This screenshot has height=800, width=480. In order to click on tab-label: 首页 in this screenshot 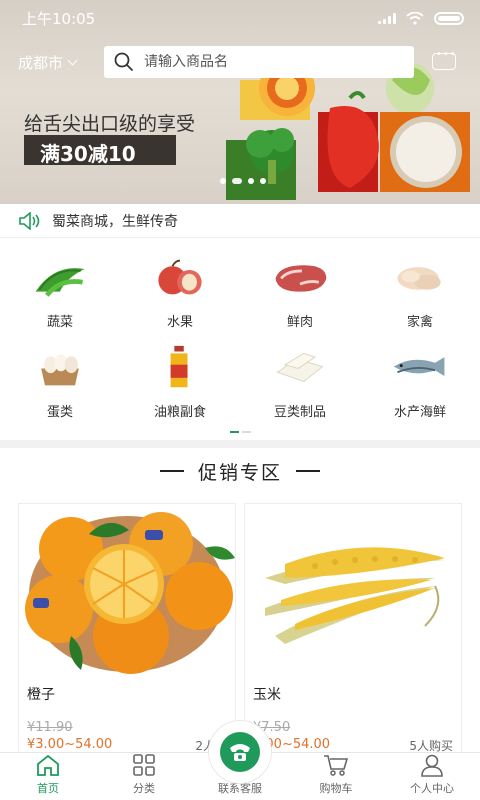, I will do `click(48, 788)`.